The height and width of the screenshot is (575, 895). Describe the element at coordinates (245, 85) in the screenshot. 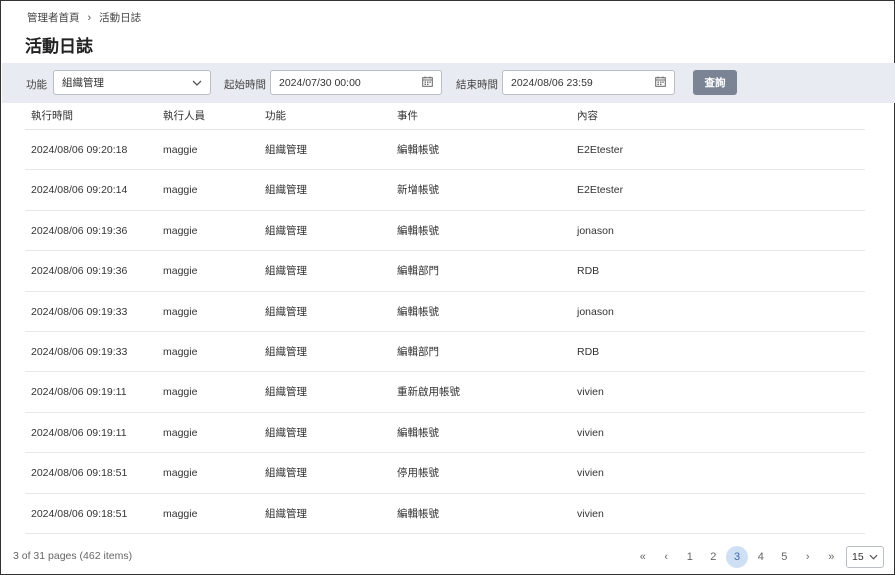

I see `start-time-label: 起始時間` at that location.